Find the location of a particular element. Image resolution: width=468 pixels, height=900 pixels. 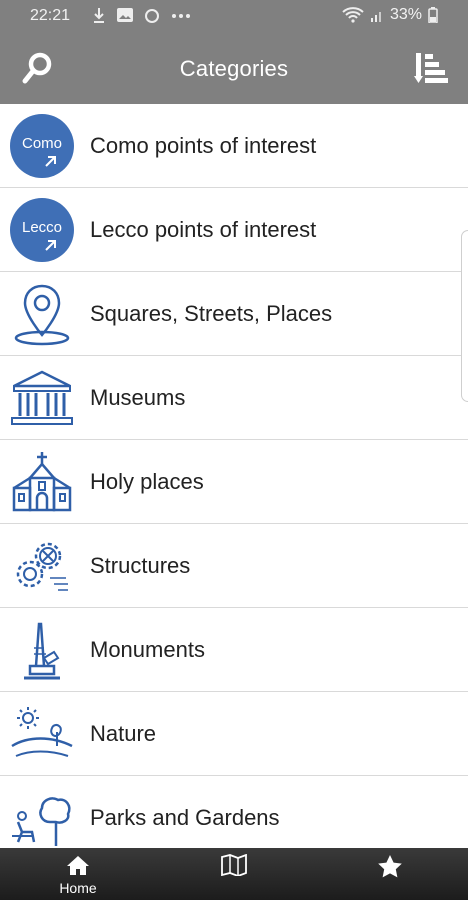

category-label: Lecco points of interest is located at coordinates (203, 229).